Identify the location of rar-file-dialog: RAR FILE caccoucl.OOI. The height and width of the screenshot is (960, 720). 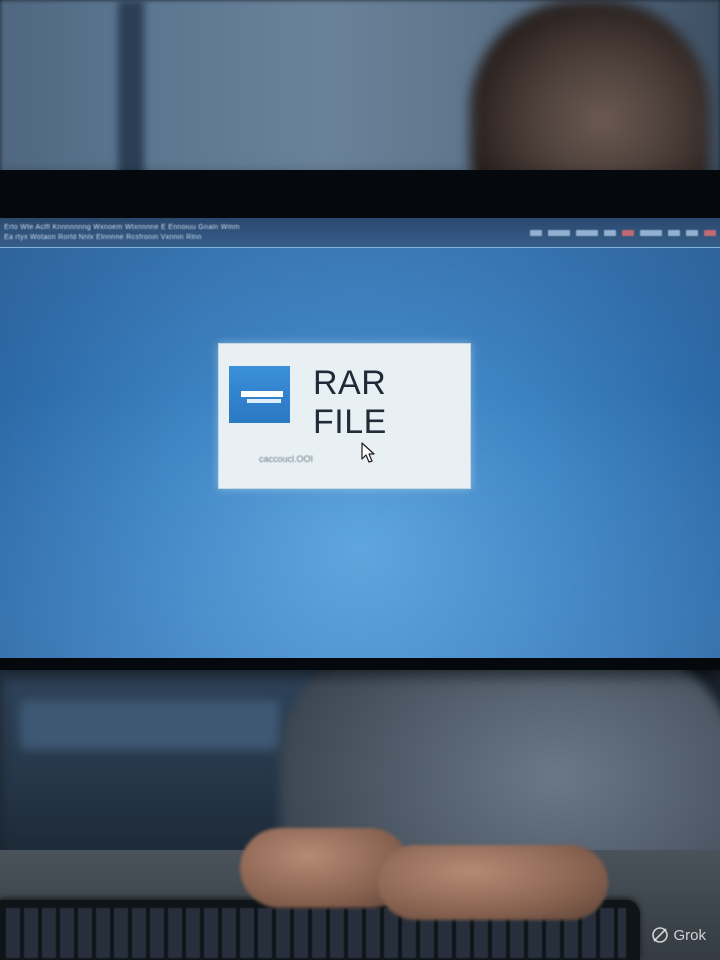
(344, 416).